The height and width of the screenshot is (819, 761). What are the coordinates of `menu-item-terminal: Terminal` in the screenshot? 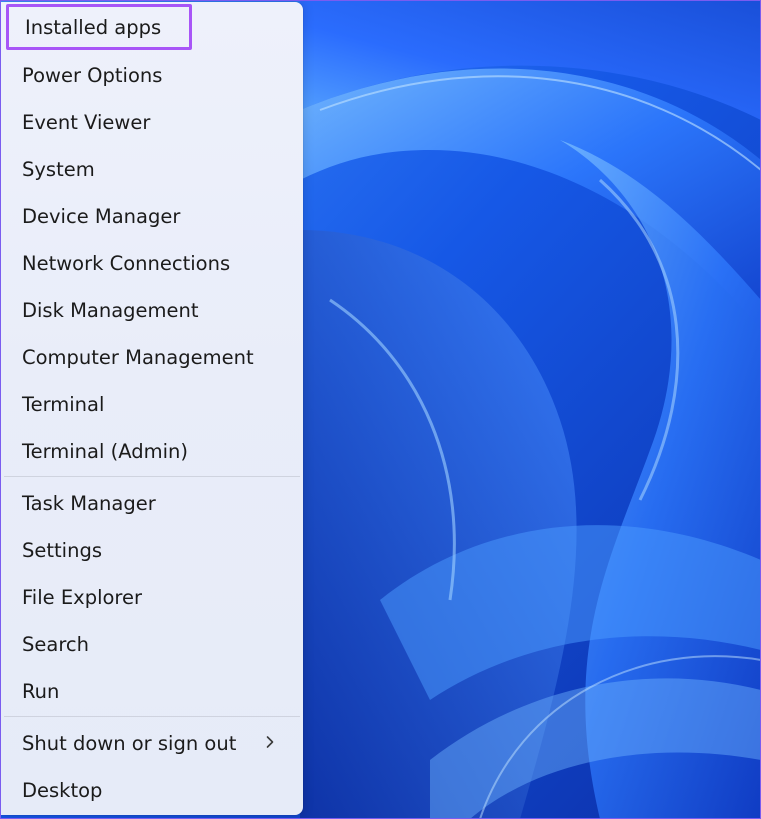 It's located at (152, 404).